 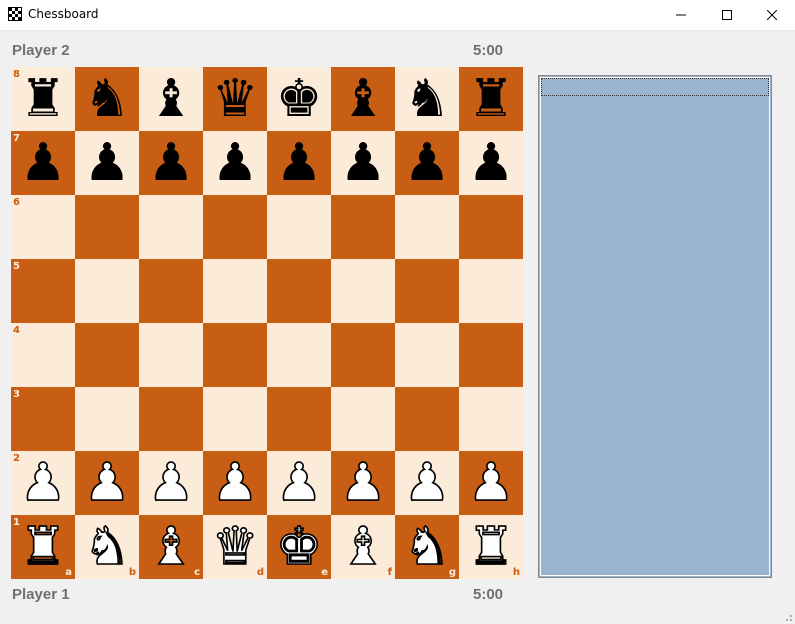 What do you see at coordinates (235, 419) in the screenshot?
I see `square-d3` at bounding box center [235, 419].